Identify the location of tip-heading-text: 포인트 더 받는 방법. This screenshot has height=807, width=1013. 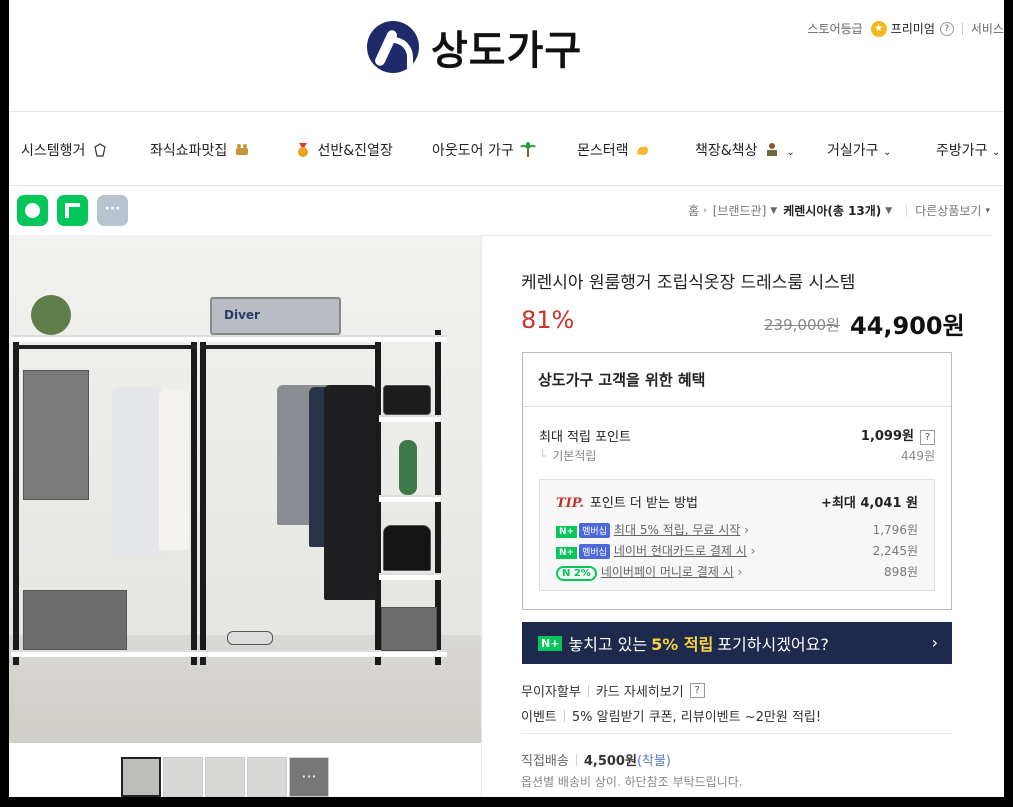
(643, 503).